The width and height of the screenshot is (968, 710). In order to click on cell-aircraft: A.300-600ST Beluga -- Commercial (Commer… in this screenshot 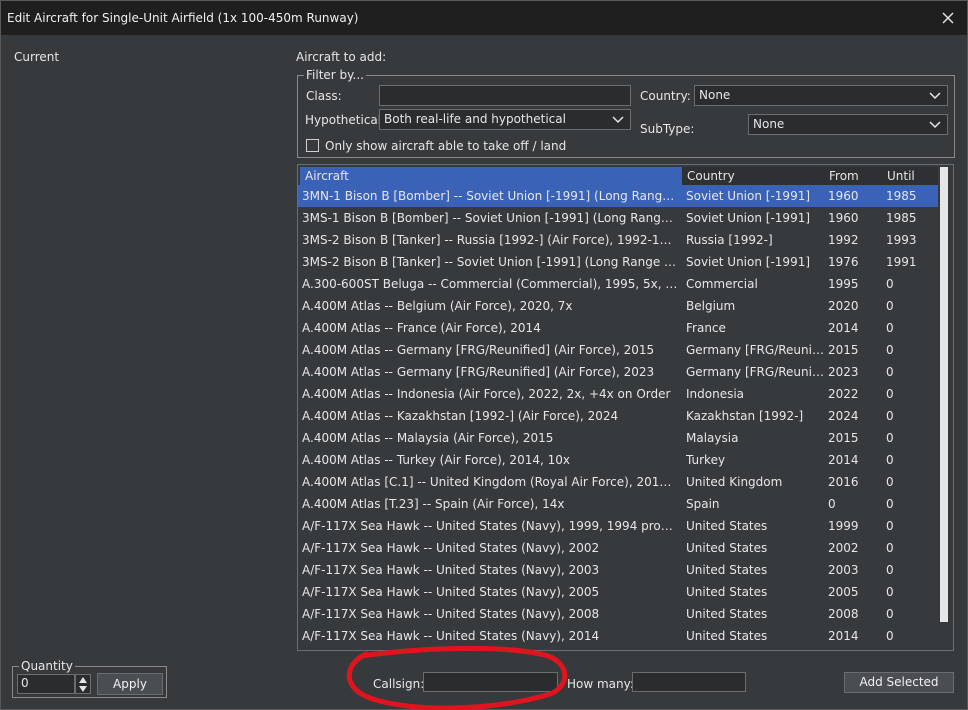, I will do `click(490, 284)`.